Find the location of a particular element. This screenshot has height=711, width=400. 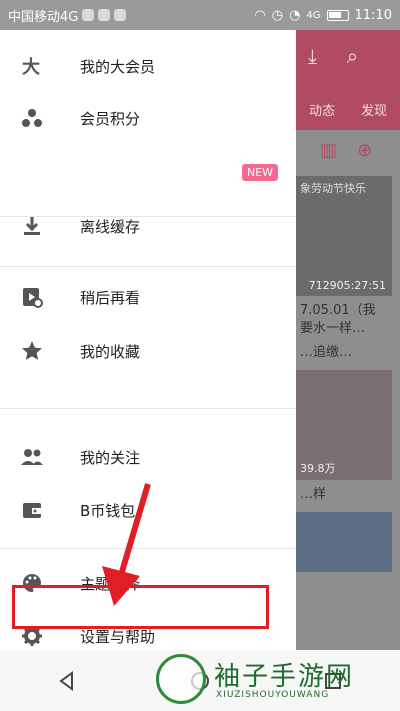

menu-item-offline-cache: 离线缓存 is located at coordinates (148, 226).